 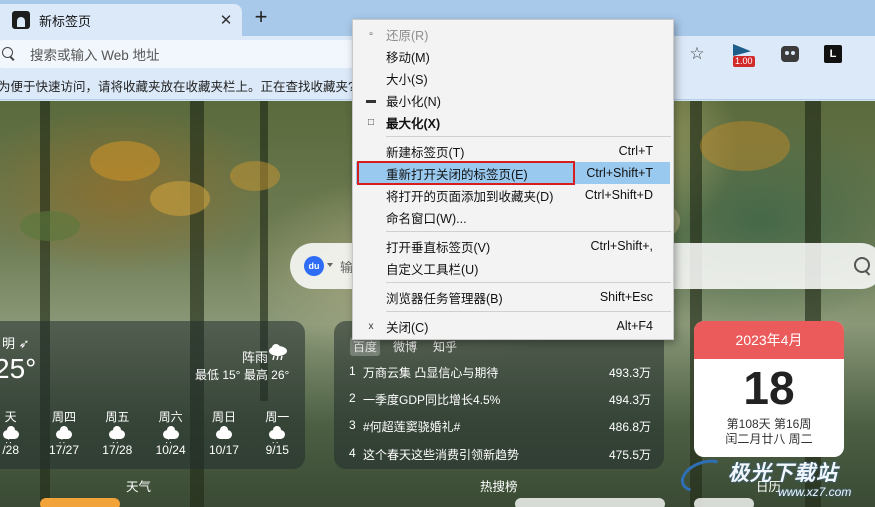 What do you see at coordinates (500, 399) in the screenshot?
I see `list-item: 2 一季度GDP同比增长4.5% 494.3万` at bounding box center [500, 399].